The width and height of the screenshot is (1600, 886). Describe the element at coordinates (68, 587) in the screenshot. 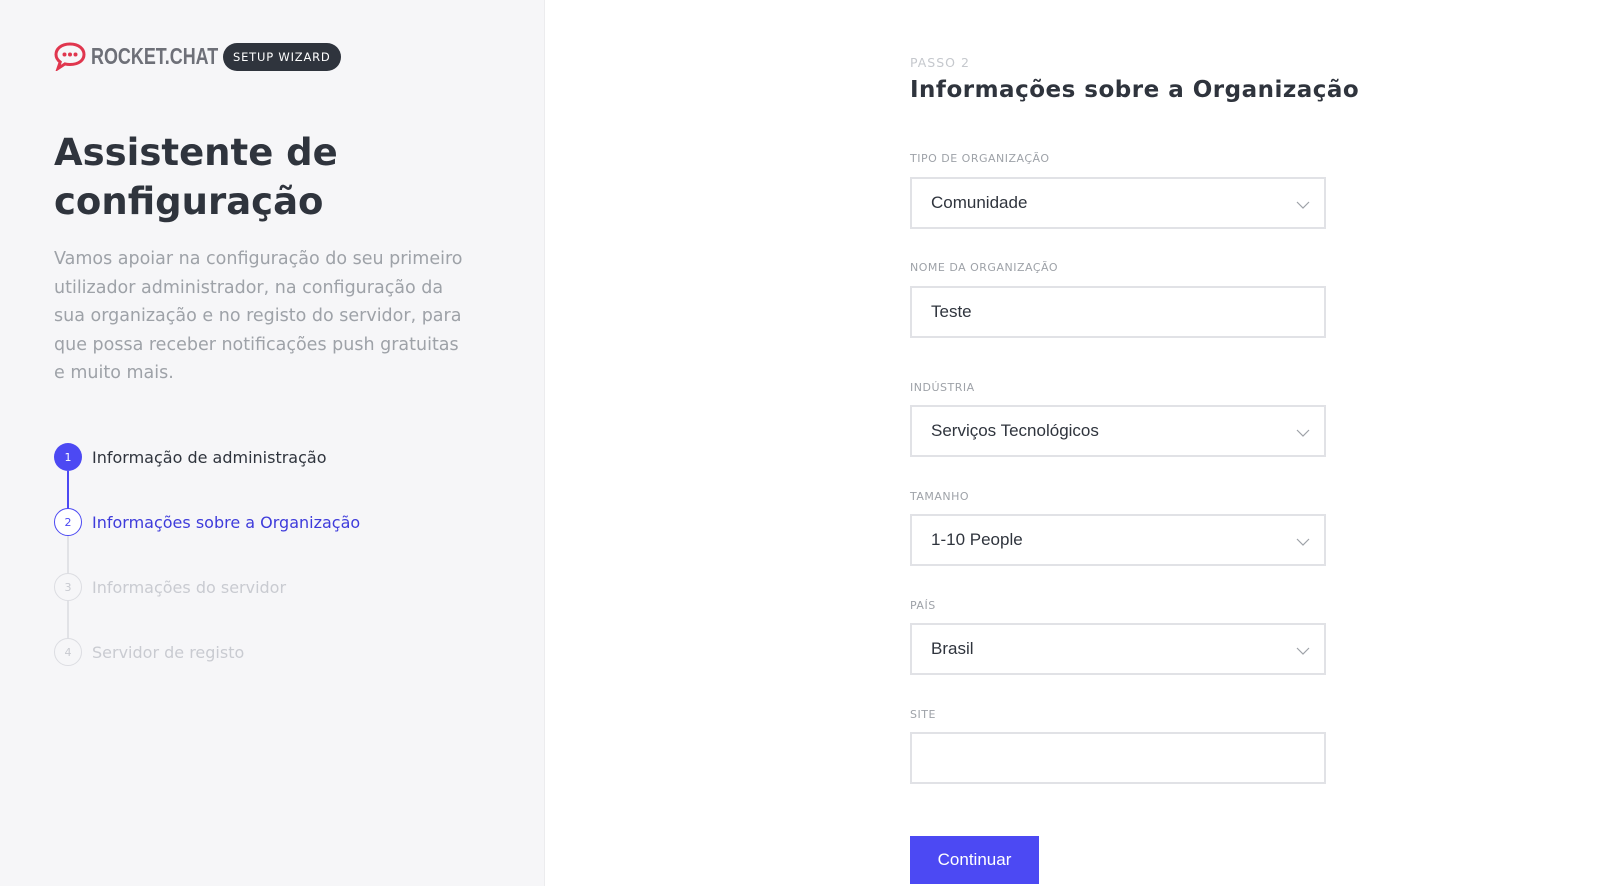

I see `step-number: 3` at that location.